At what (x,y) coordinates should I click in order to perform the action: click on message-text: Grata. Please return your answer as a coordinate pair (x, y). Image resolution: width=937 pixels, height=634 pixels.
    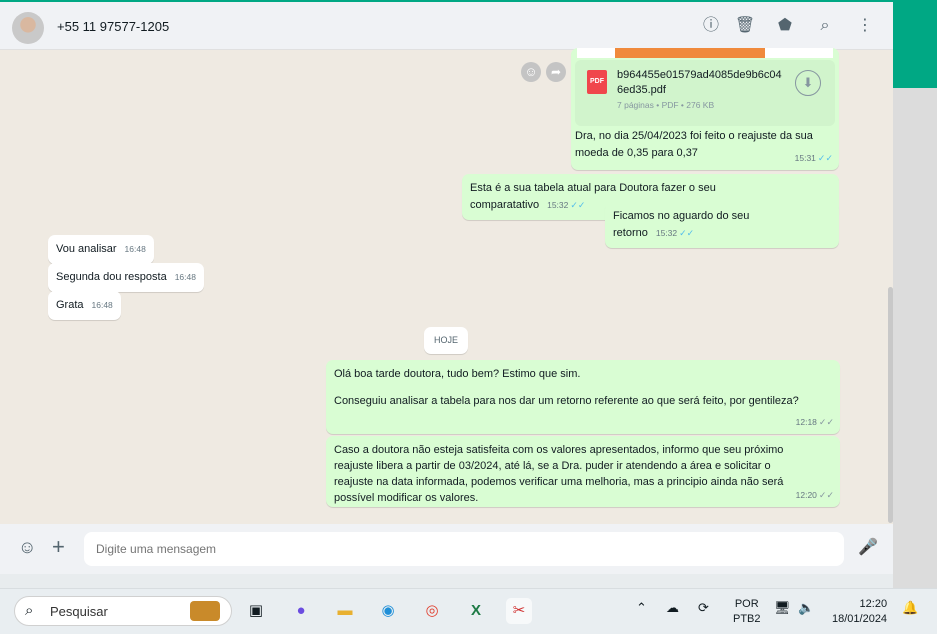
    Looking at the image, I should click on (70, 305).